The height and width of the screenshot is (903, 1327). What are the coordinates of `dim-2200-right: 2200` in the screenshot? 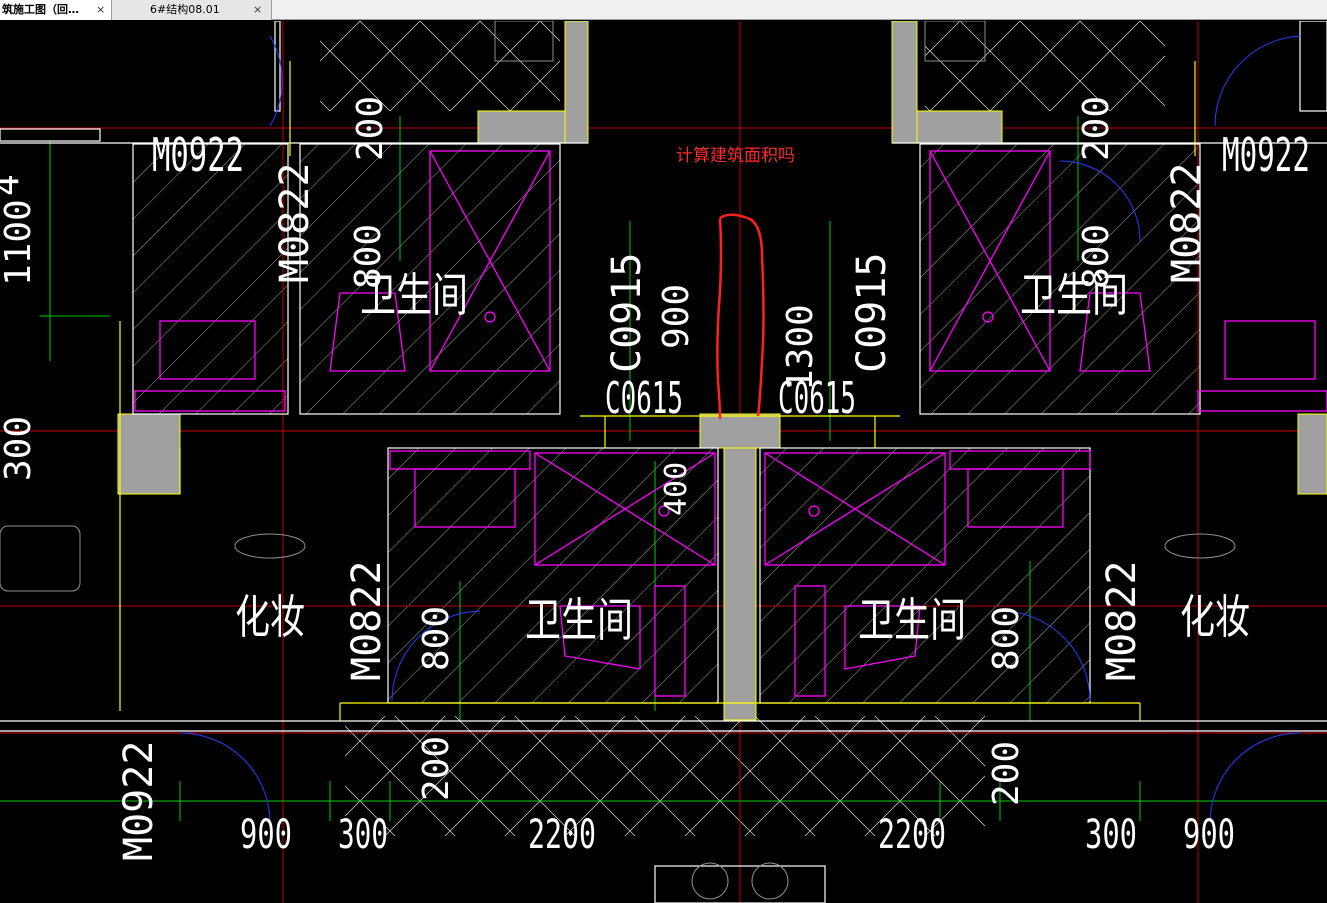 It's located at (912, 835).